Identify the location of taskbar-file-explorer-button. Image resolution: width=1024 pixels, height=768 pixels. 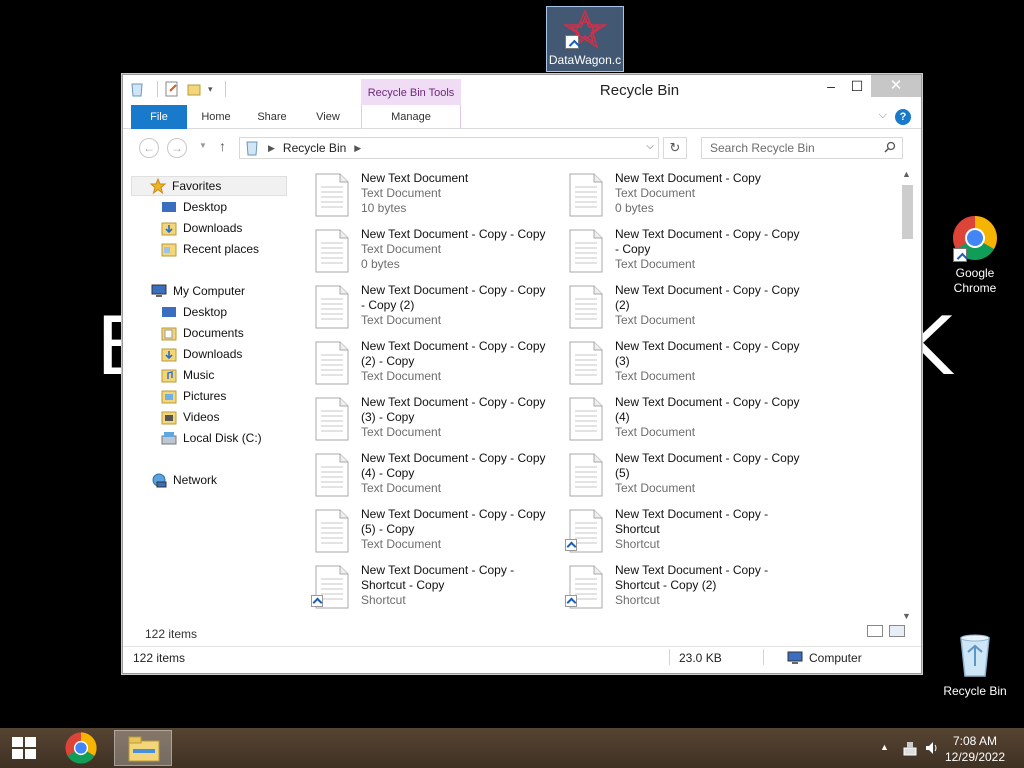
(143, 748).